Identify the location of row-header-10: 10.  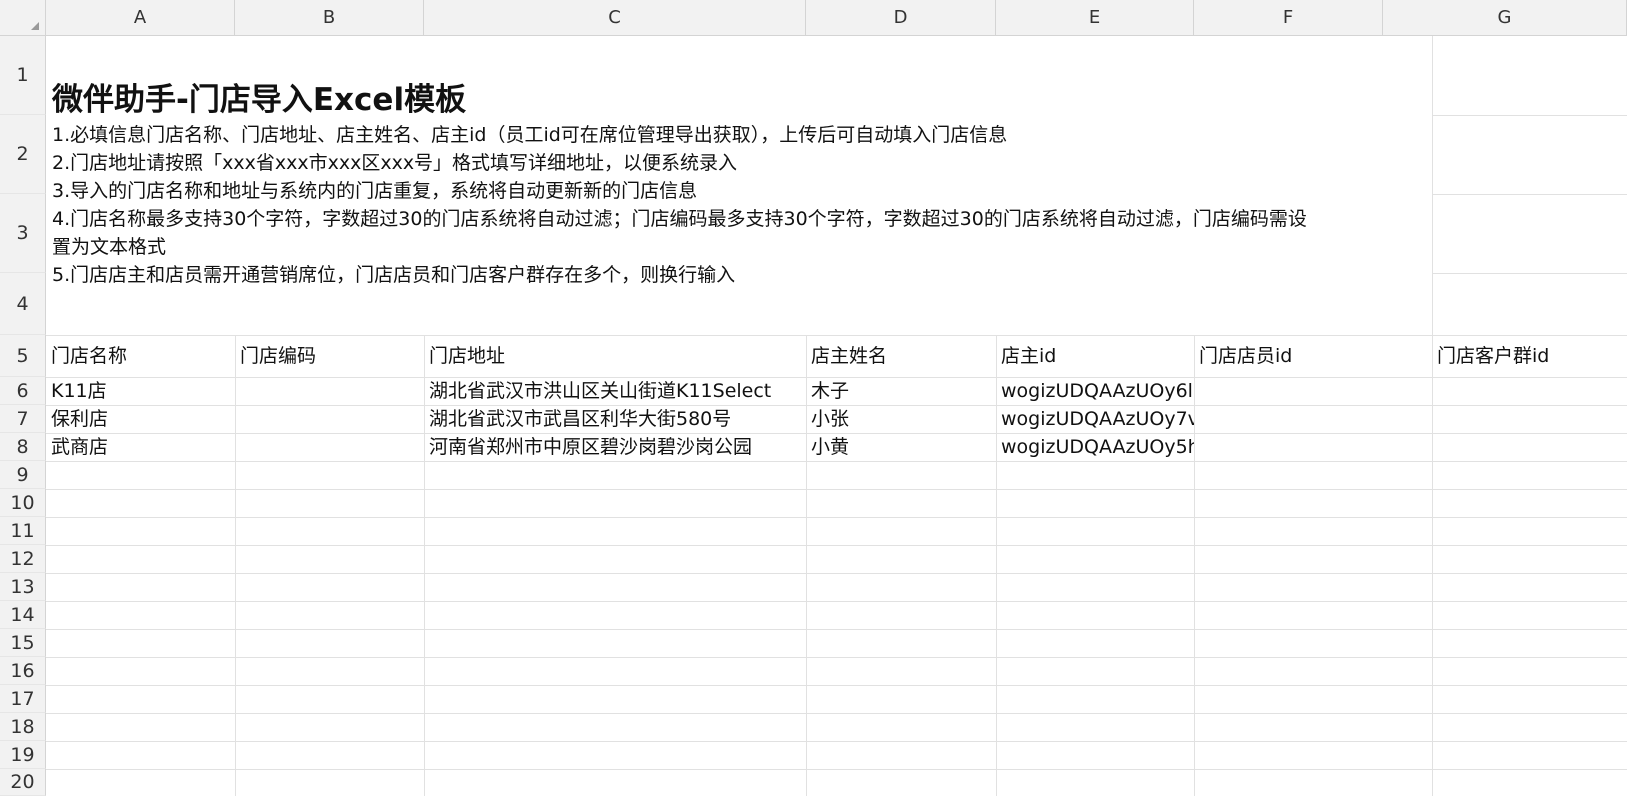
(23, 503).